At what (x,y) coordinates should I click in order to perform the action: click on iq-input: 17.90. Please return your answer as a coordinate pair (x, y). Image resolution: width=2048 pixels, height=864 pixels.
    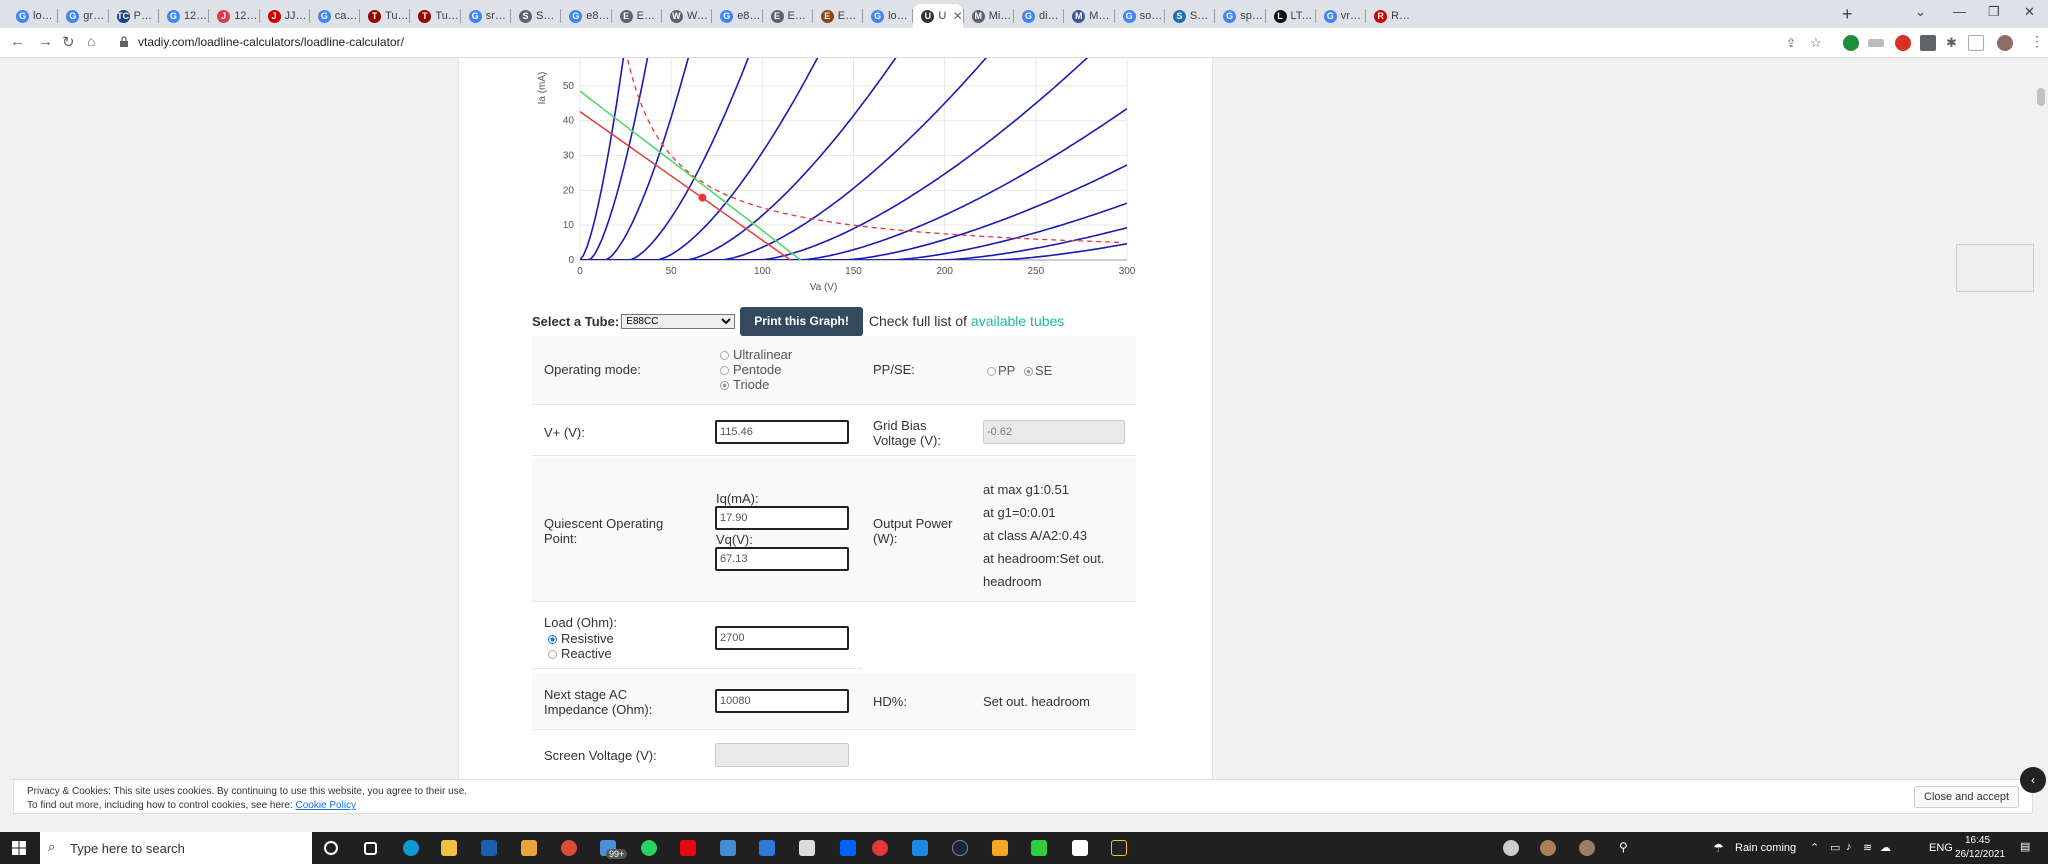
    Looking at the image, I should click on (782, 518).